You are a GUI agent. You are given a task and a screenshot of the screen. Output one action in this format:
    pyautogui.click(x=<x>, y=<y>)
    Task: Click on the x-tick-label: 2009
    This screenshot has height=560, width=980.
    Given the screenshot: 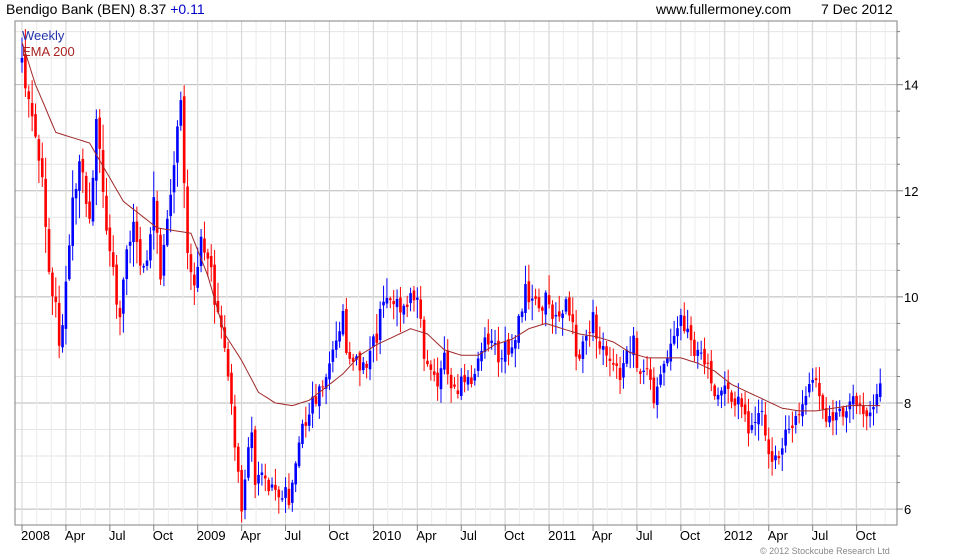 What is the action you would take?
    pyautogui.click(x=211, y=535)
    